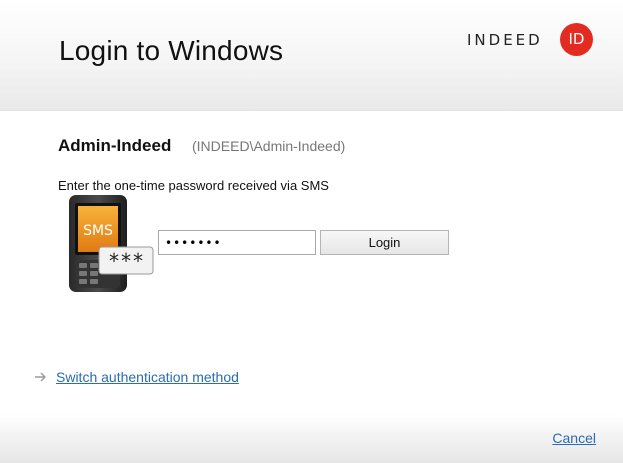 Image resolution: width=623 pixels, height=463 pixels. Describe the element at coordinates (126, 261) in the screenshot. I see `phone-bubble-label: ***` at that location.